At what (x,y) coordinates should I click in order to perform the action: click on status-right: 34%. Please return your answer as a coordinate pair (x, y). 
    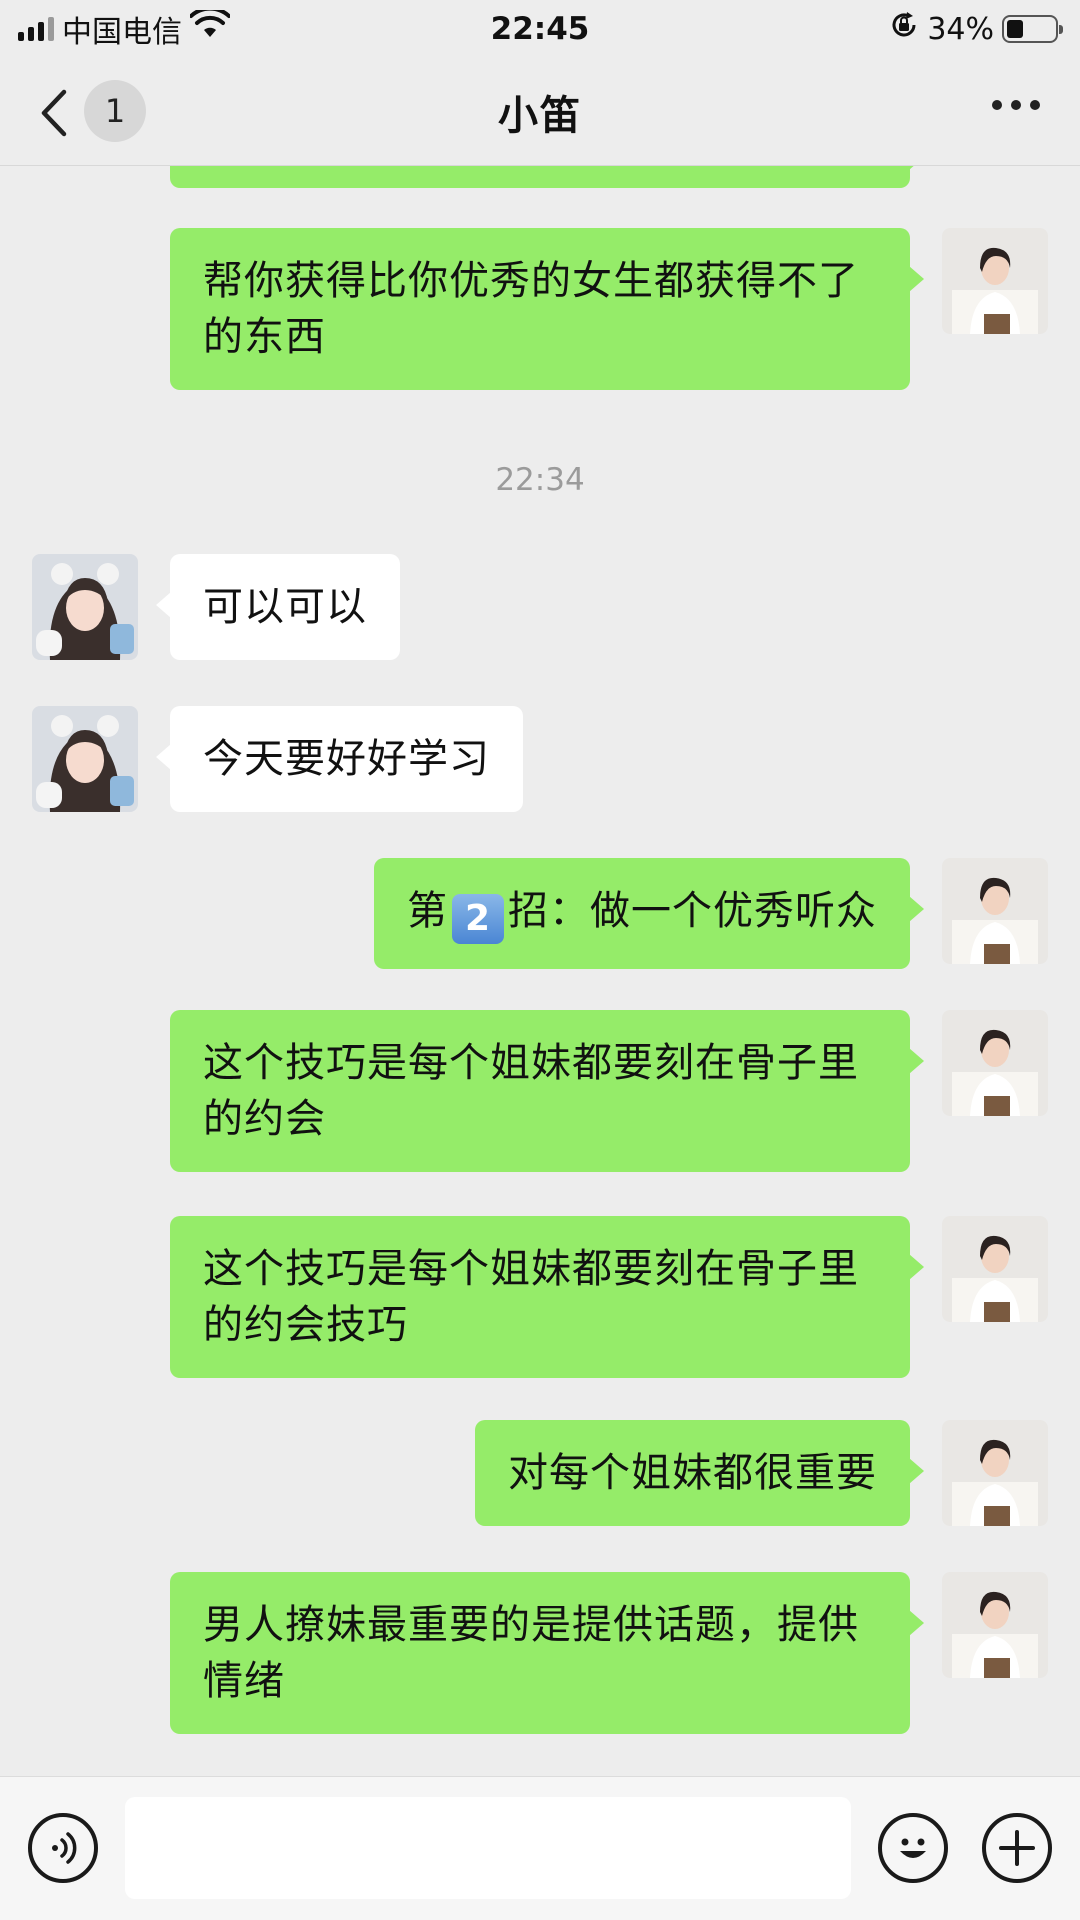
    Looking at the image, I should click on (976, 29).